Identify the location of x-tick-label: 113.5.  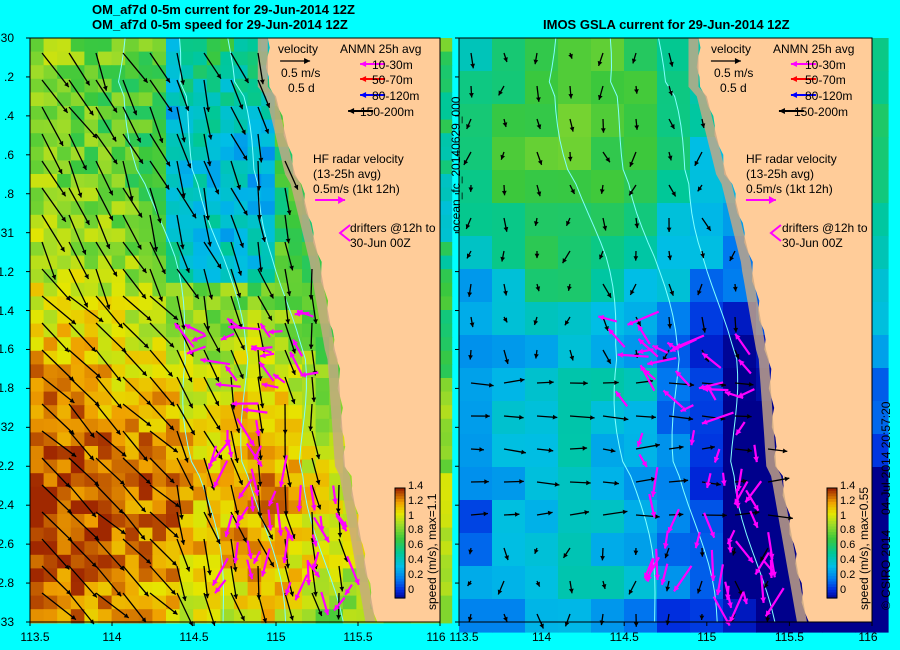
(35, 637).